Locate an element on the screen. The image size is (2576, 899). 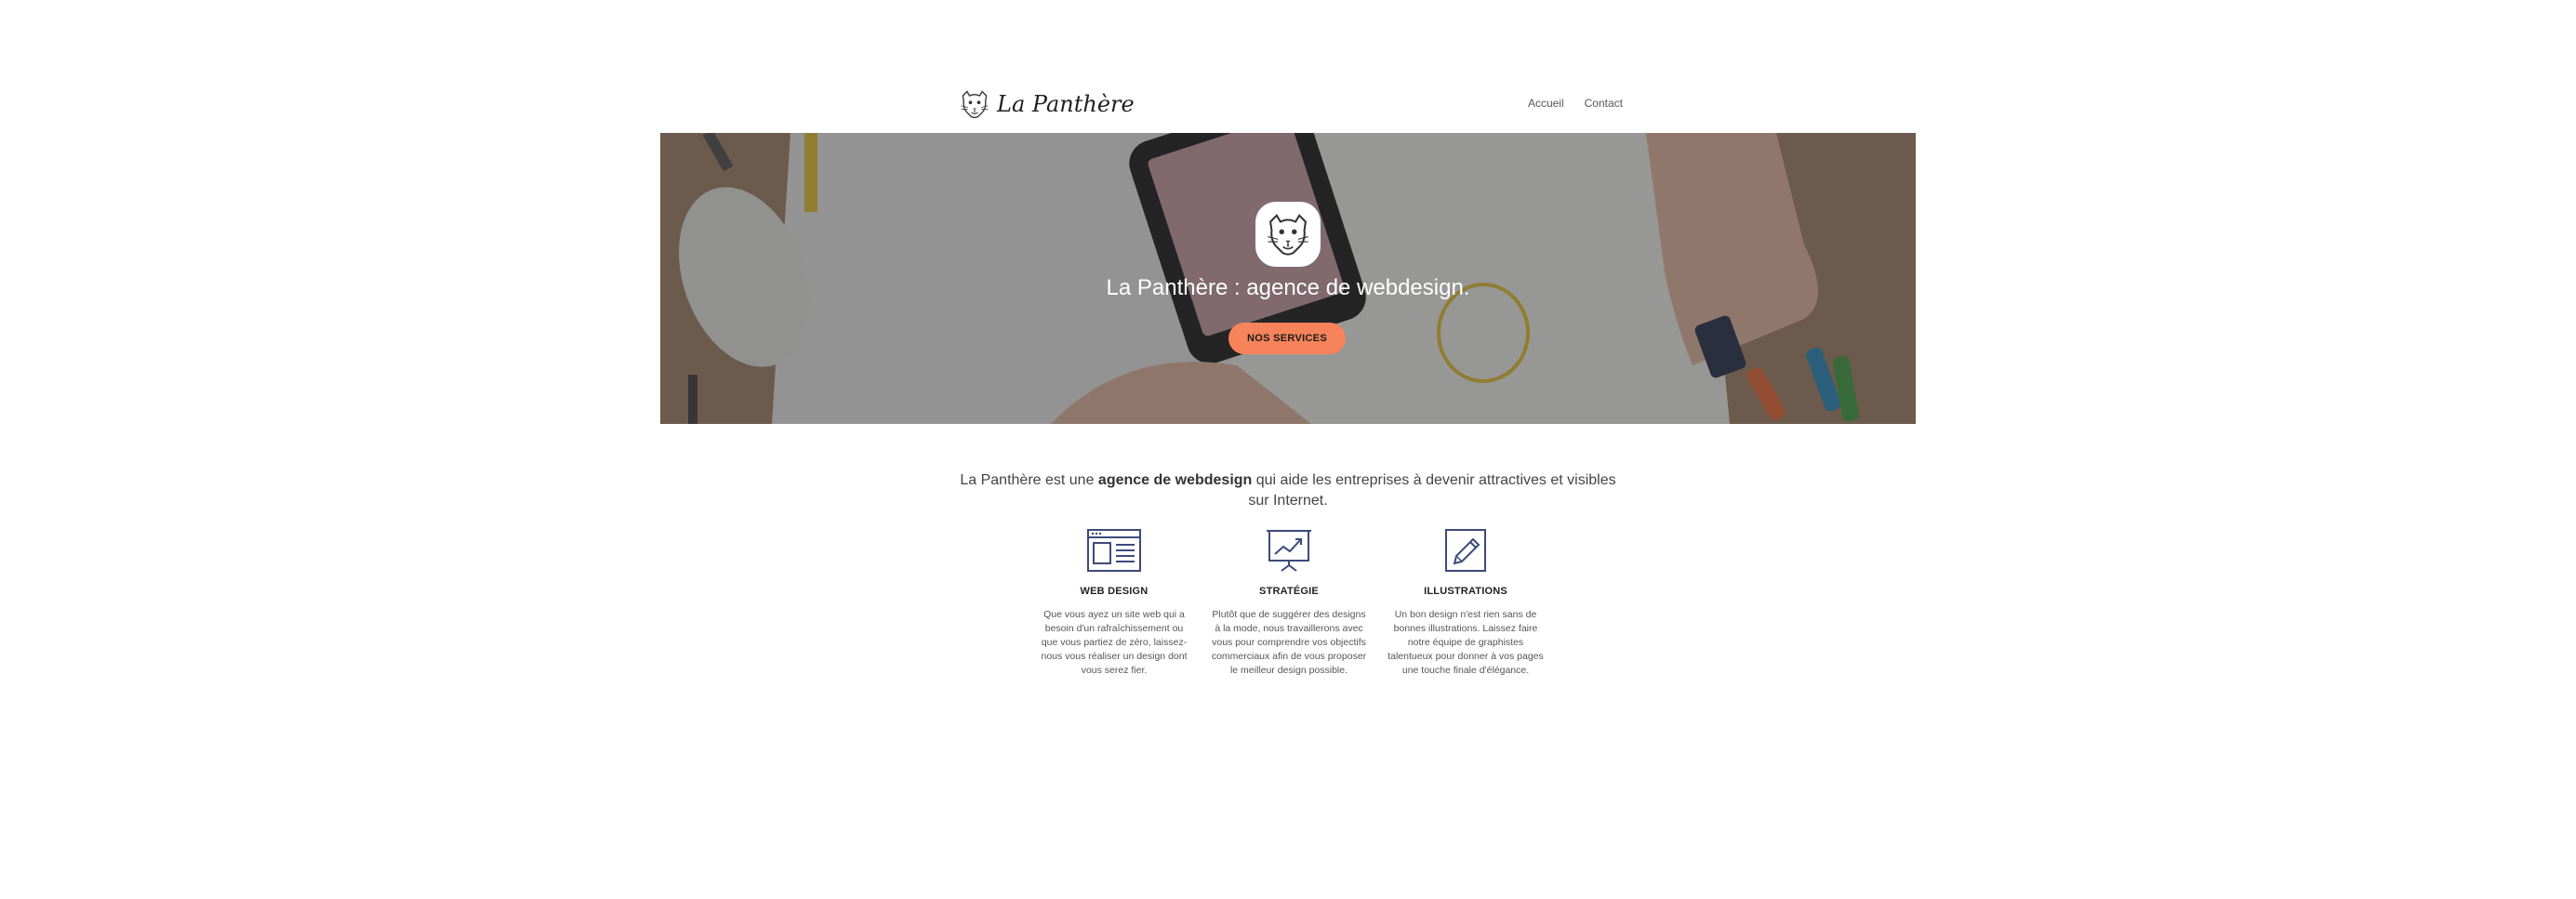
presentation-chart-icon is located at coordinates (1289, 551).